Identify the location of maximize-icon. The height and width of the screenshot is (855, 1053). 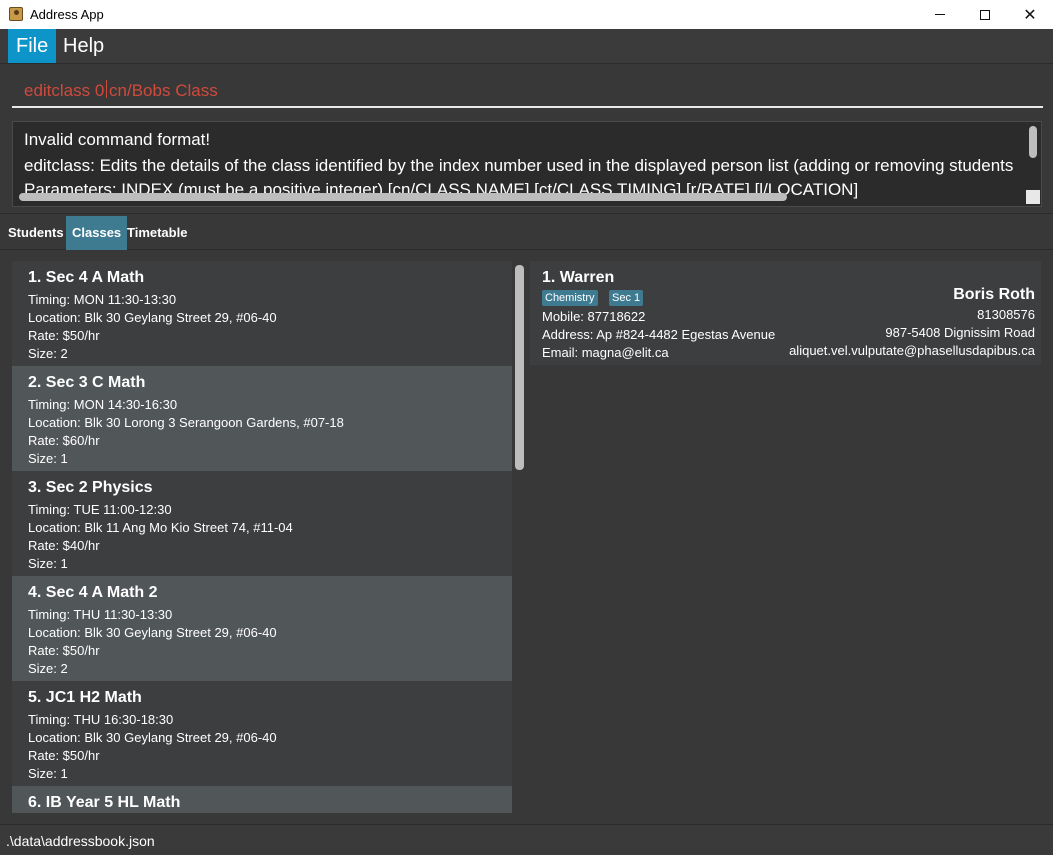
(985, 14).